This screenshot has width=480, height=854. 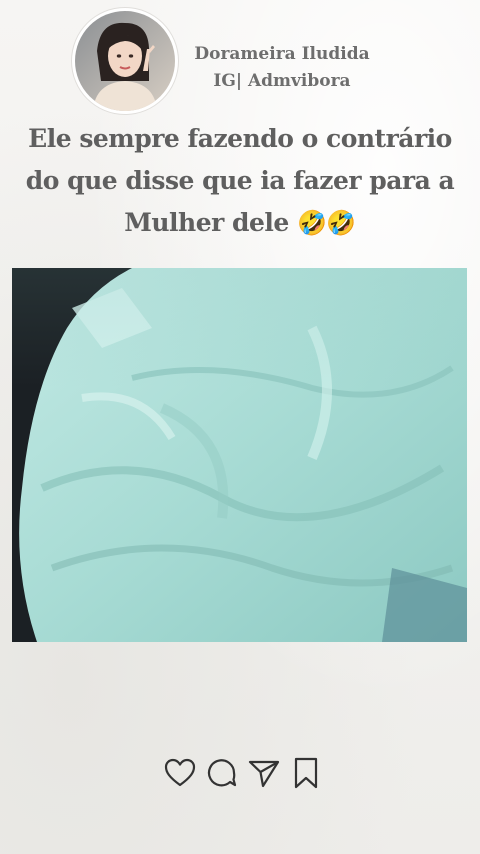 What do you see at coordinates (282, 81) in the screenshot?
I see `profile-handle: IG| Admvibora` at bounding box center [282, 81].